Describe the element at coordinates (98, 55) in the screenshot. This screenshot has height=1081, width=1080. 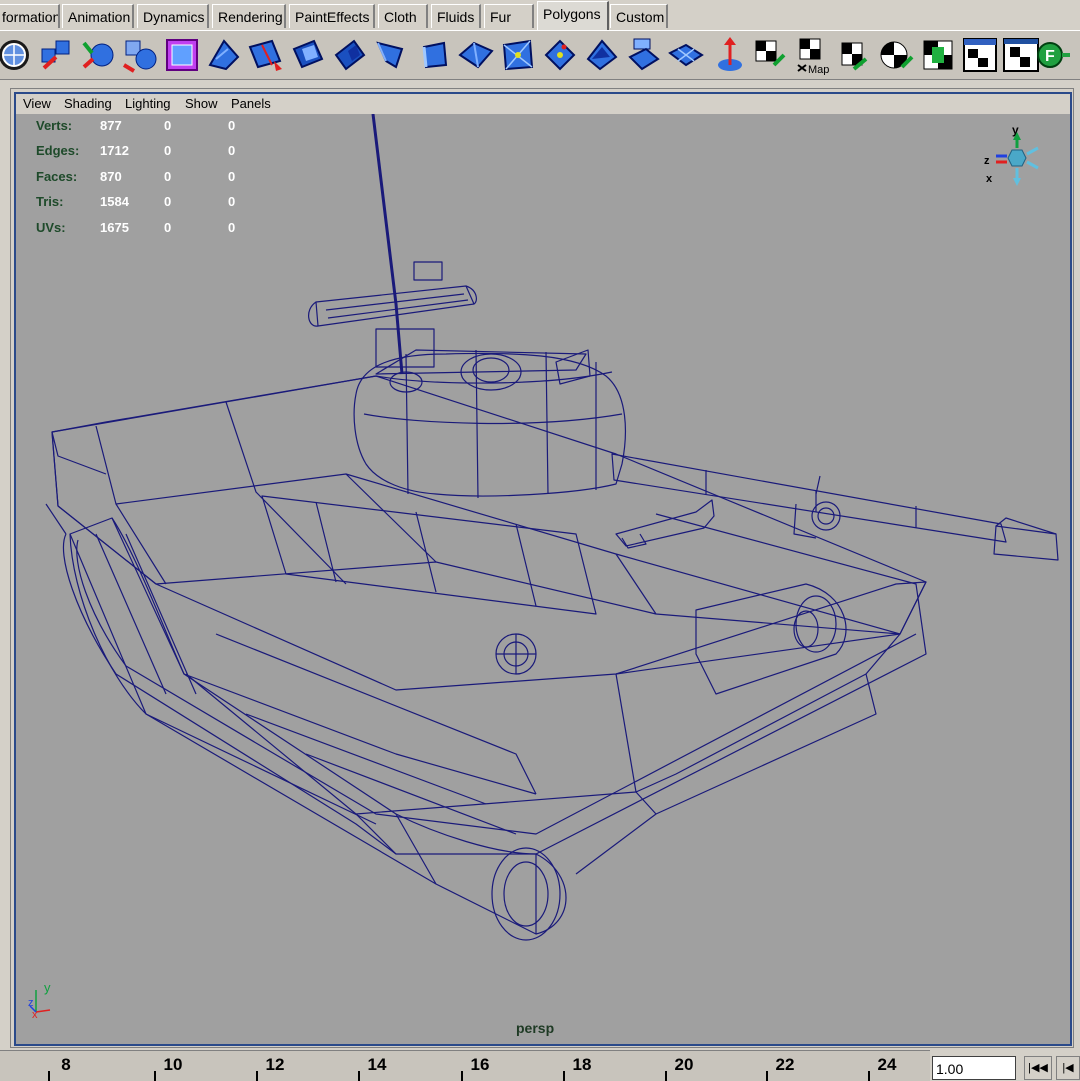
I see `separate-icon` at that location.